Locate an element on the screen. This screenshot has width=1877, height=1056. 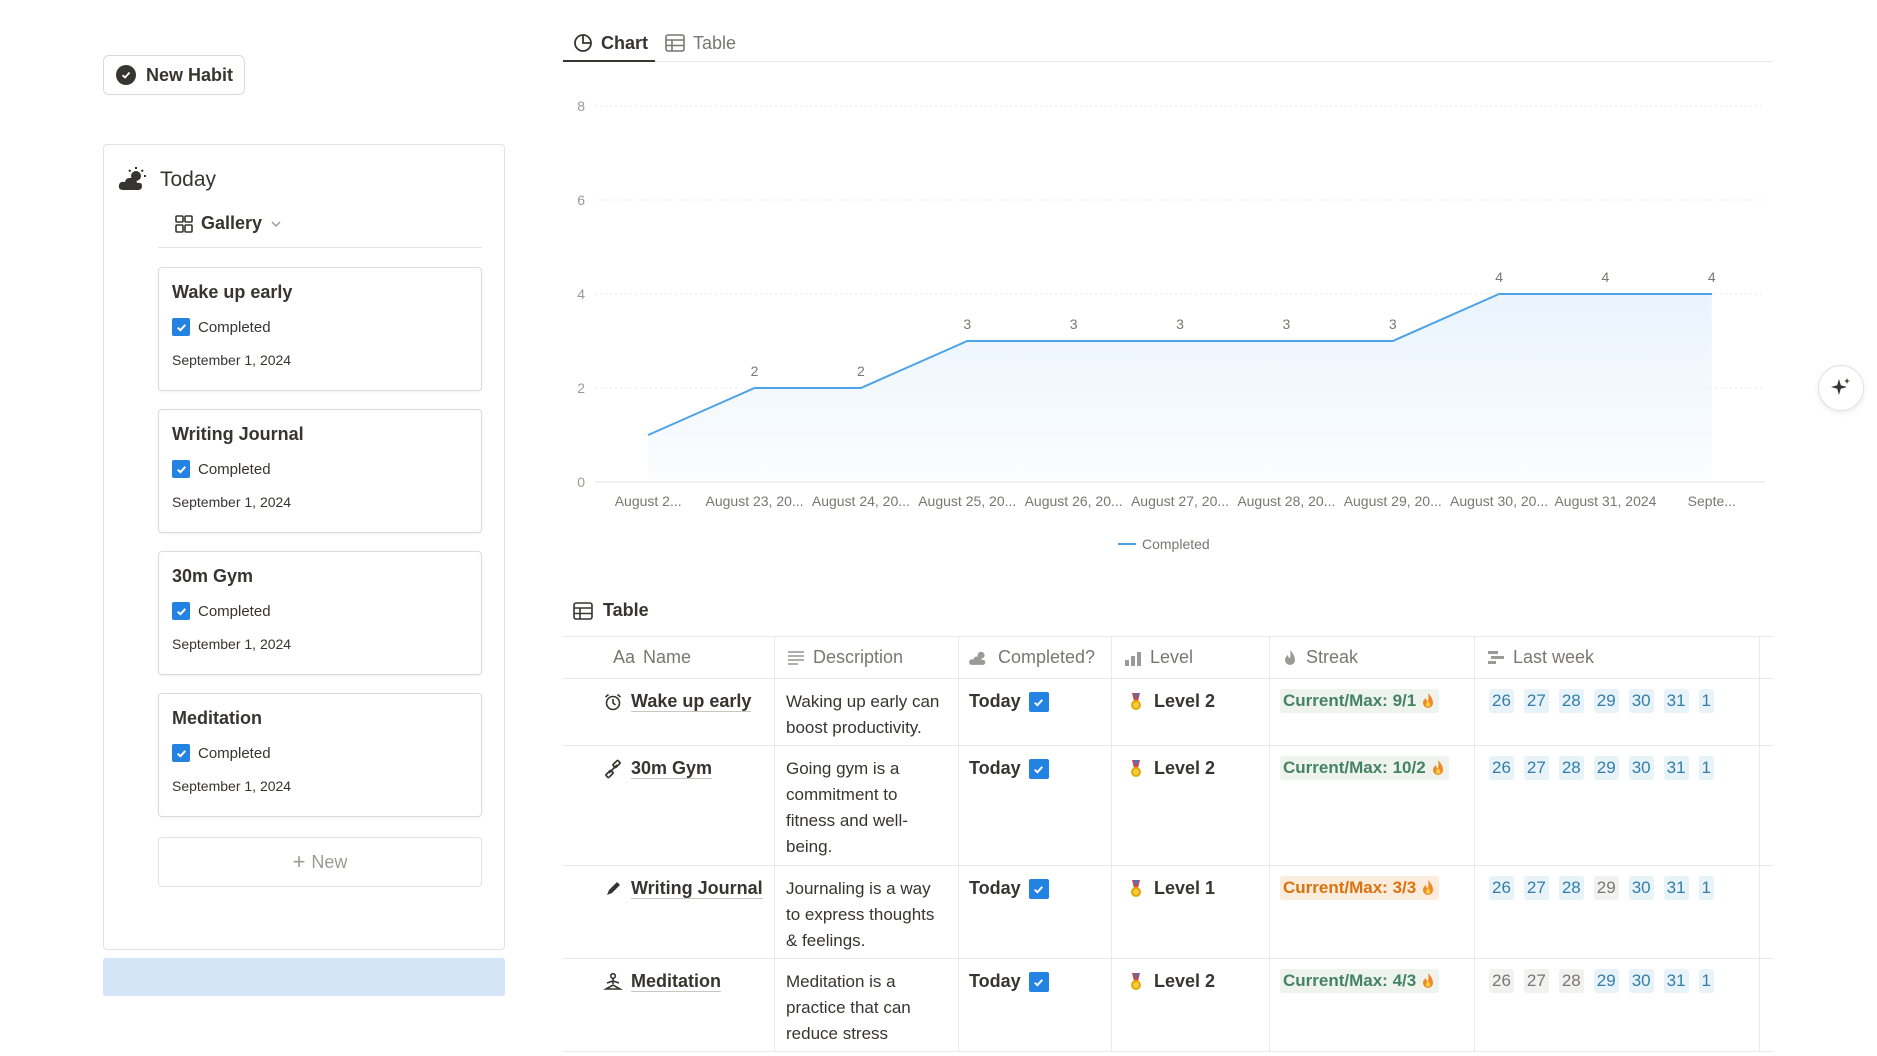
fire-icon is located at coordinates (1428, 980).